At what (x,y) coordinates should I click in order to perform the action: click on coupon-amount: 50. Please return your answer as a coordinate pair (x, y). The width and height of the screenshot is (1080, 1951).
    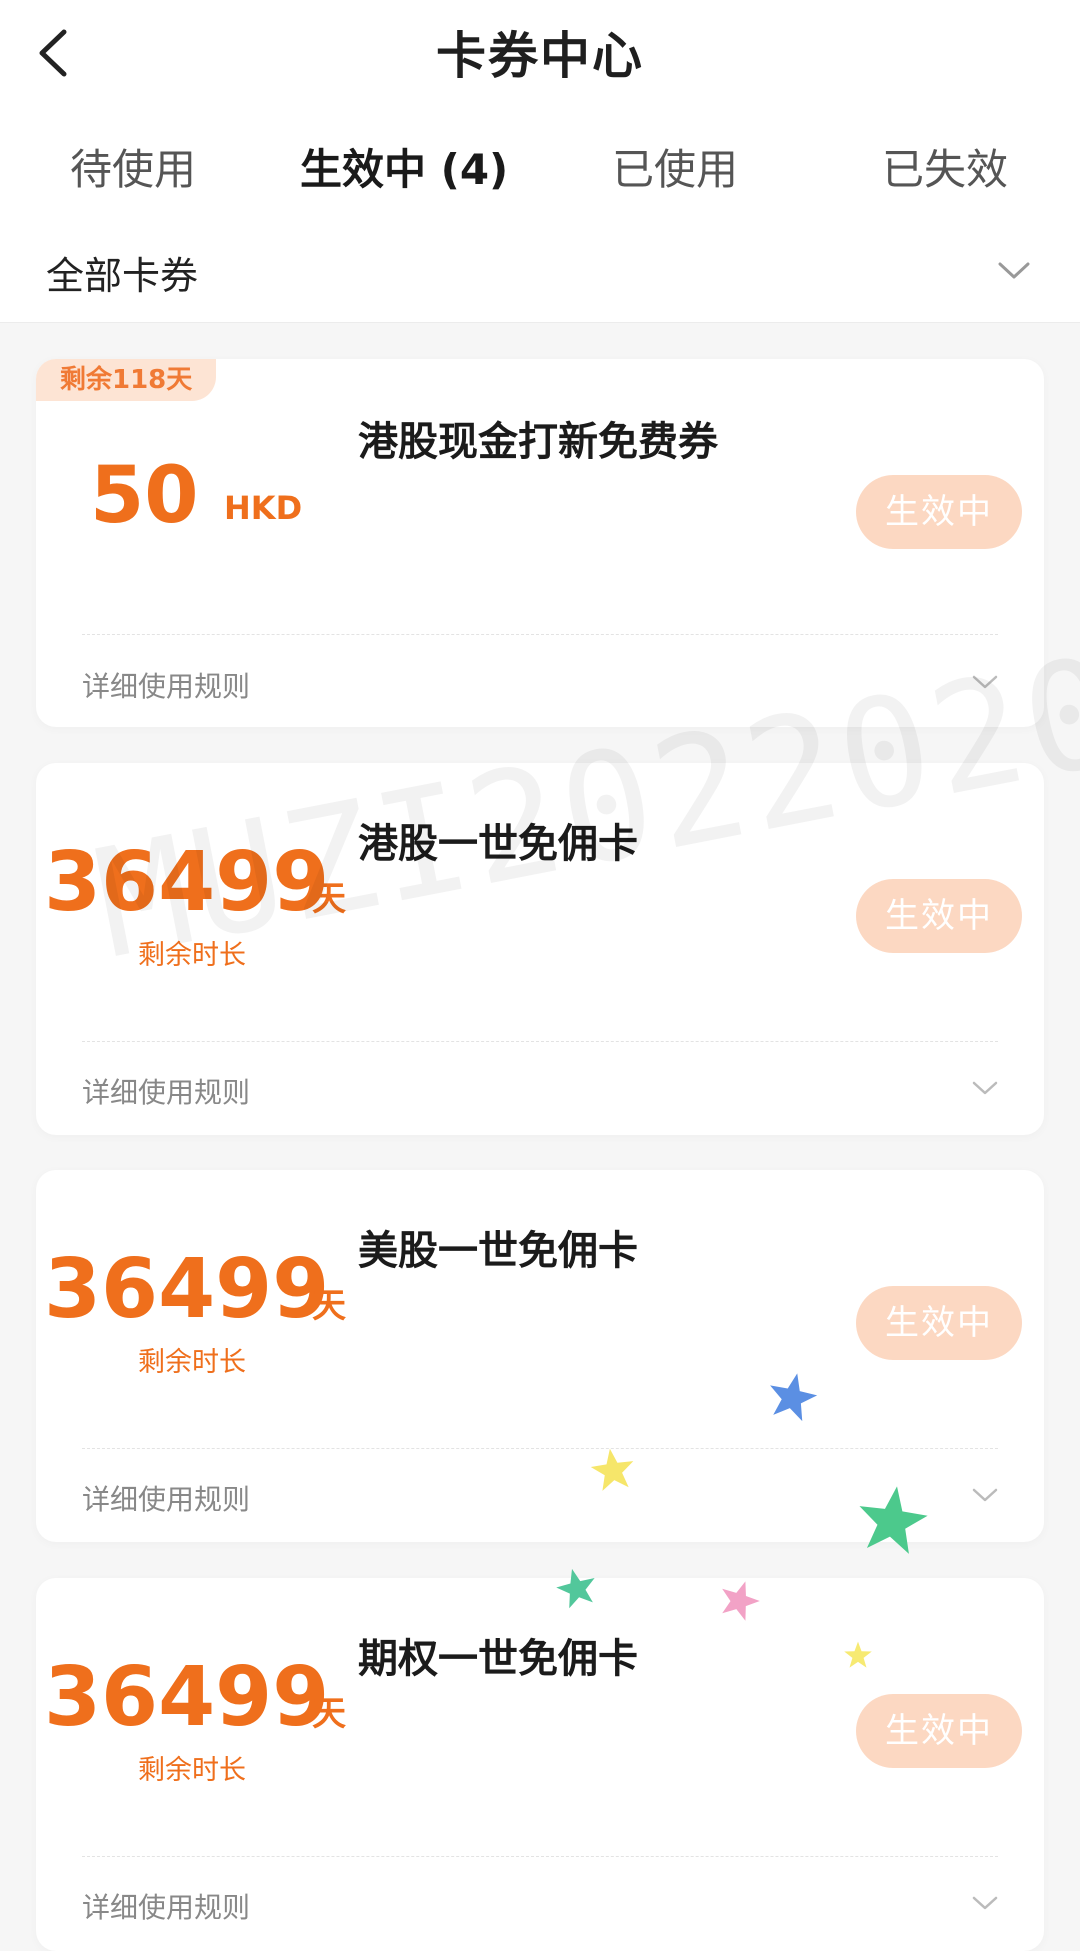
    Looking at the image, I should click on (144, 496).